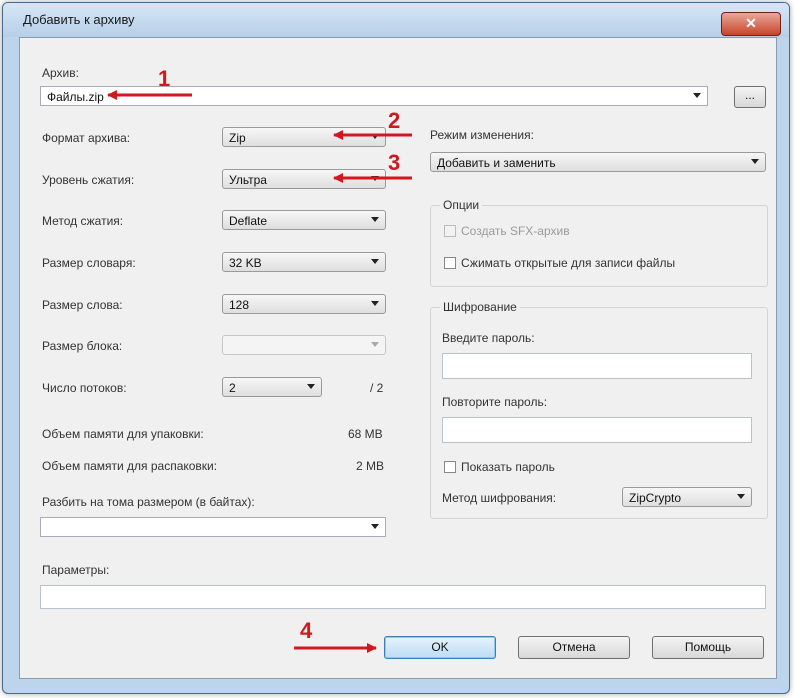 Image resolution: width=800 pixels, height=698 pixels. What do you see at coordinates (394, 162) in the screenshot?
I see `annotation-number-3: 3` at bounding box center [394, 162].